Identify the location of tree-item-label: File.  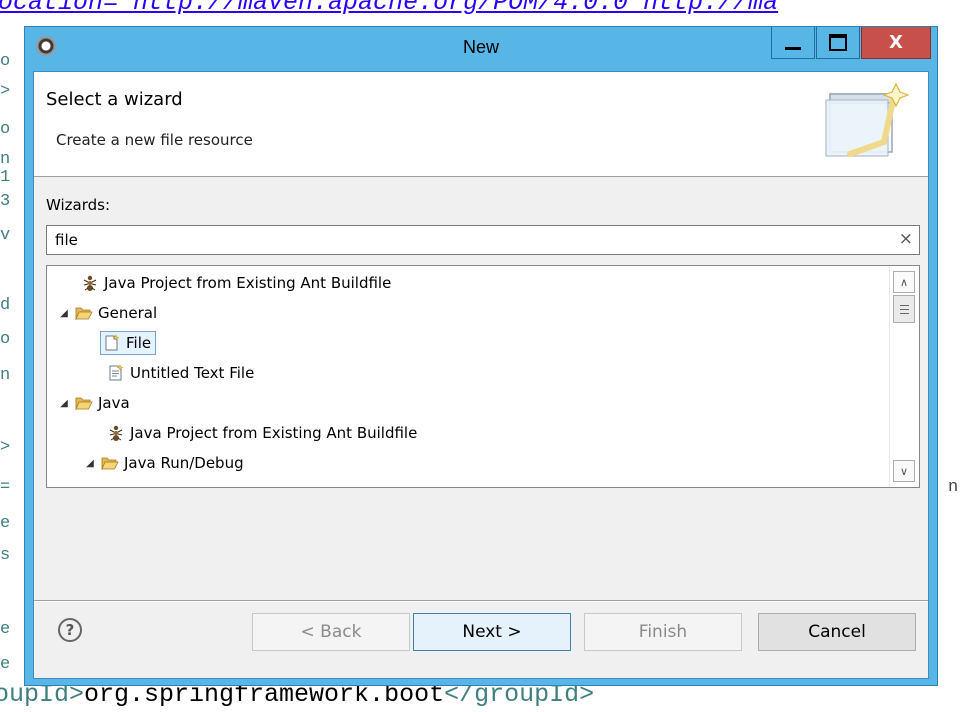
(139, 343).